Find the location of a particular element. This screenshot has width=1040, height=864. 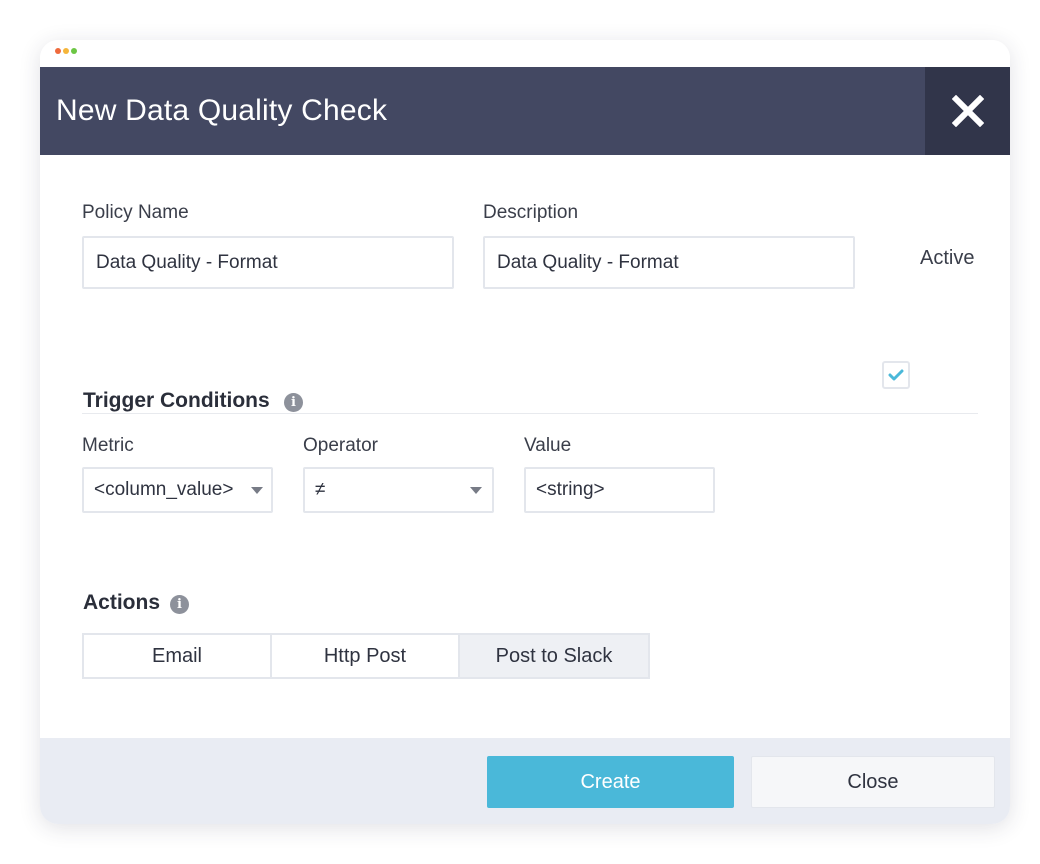

check-icon is located at coordinates (896, 375).